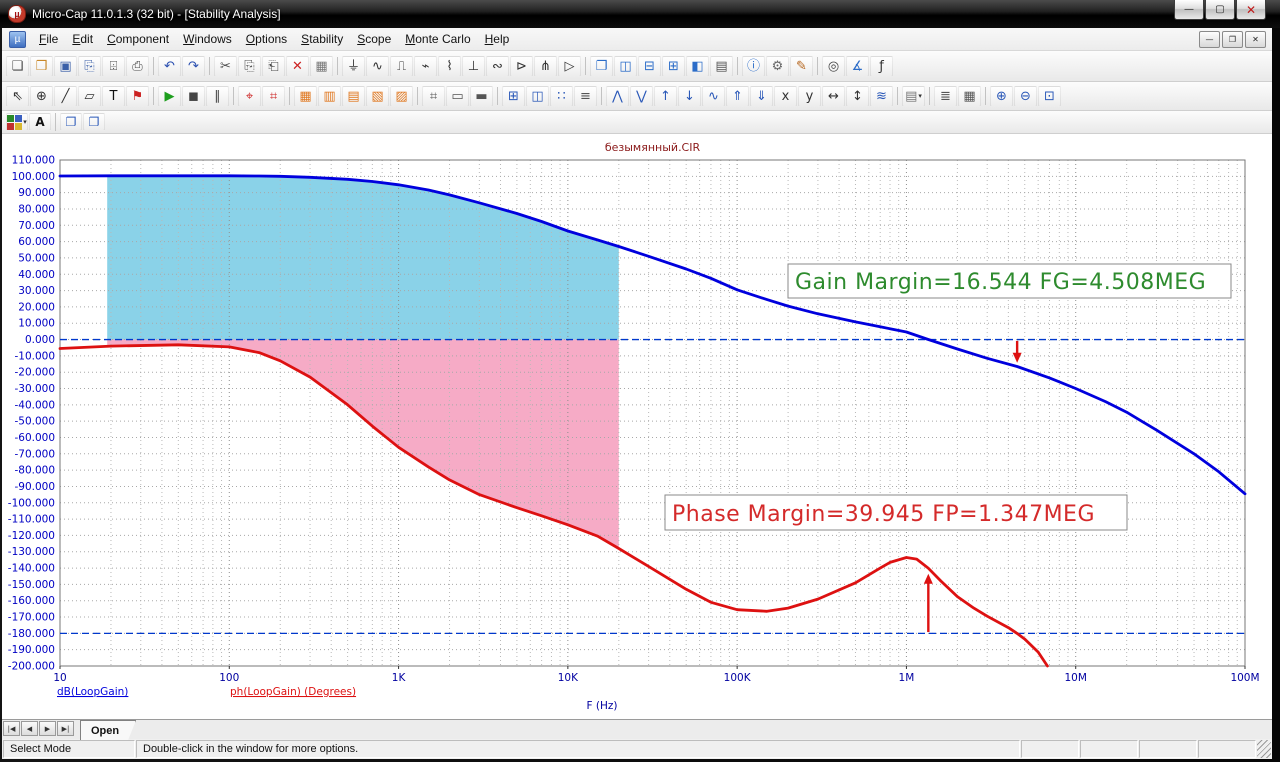  I want to click on menu-file: File, so click(48, 39).